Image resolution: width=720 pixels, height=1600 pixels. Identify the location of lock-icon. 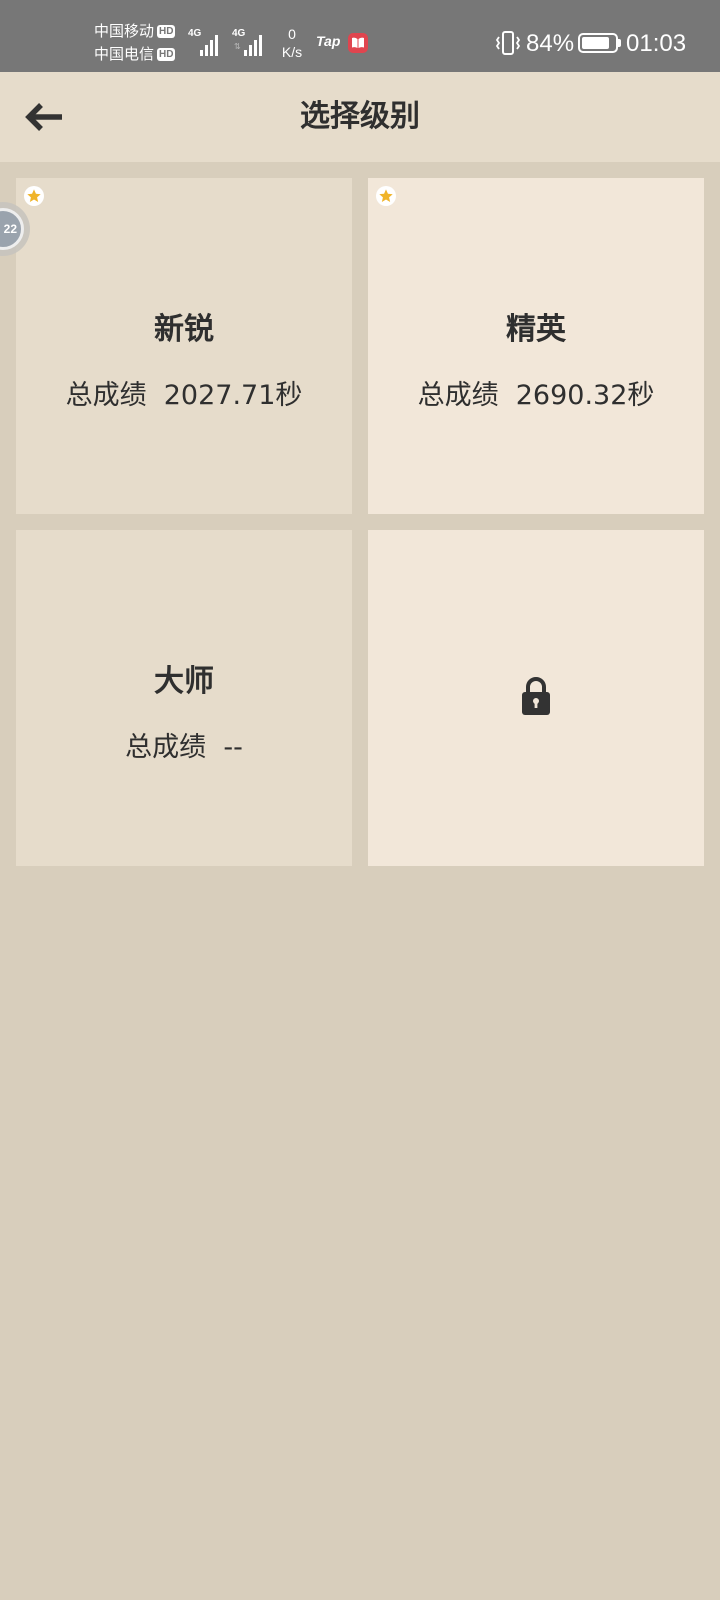
(536, 696).